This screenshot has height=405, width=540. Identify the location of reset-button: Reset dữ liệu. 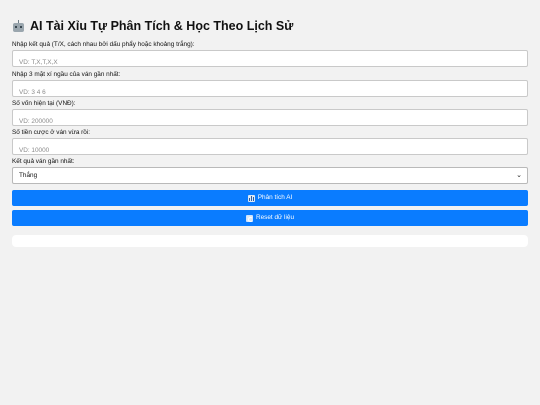
(270, 218).